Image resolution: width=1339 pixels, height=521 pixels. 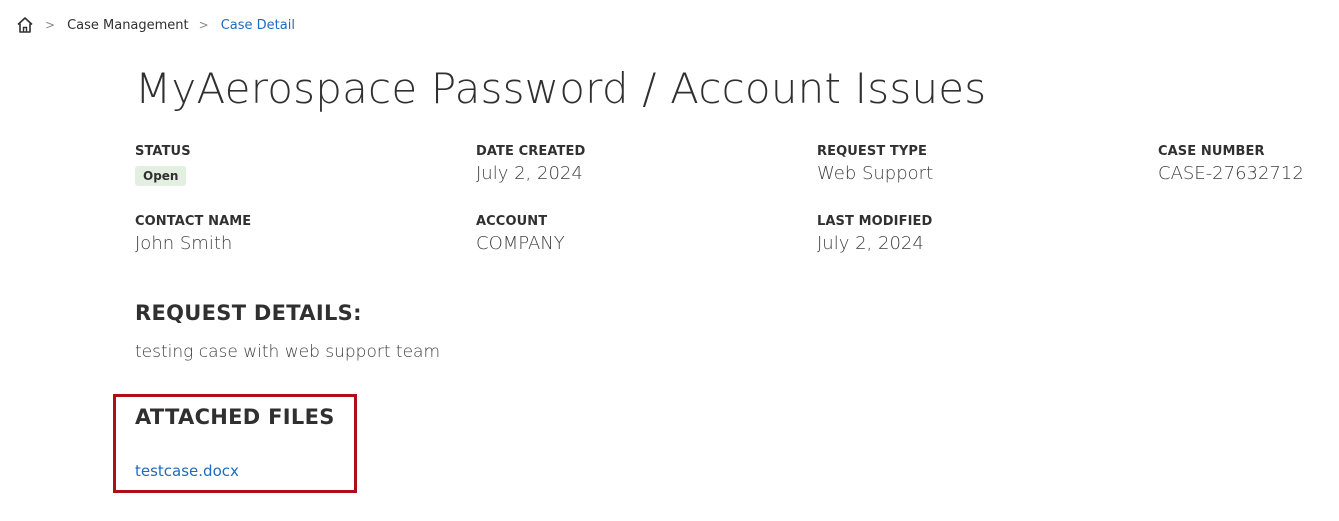 I want to click on last-modified-field: LAST MODIFIED July 2, 2024, so click(x=874, y=234).